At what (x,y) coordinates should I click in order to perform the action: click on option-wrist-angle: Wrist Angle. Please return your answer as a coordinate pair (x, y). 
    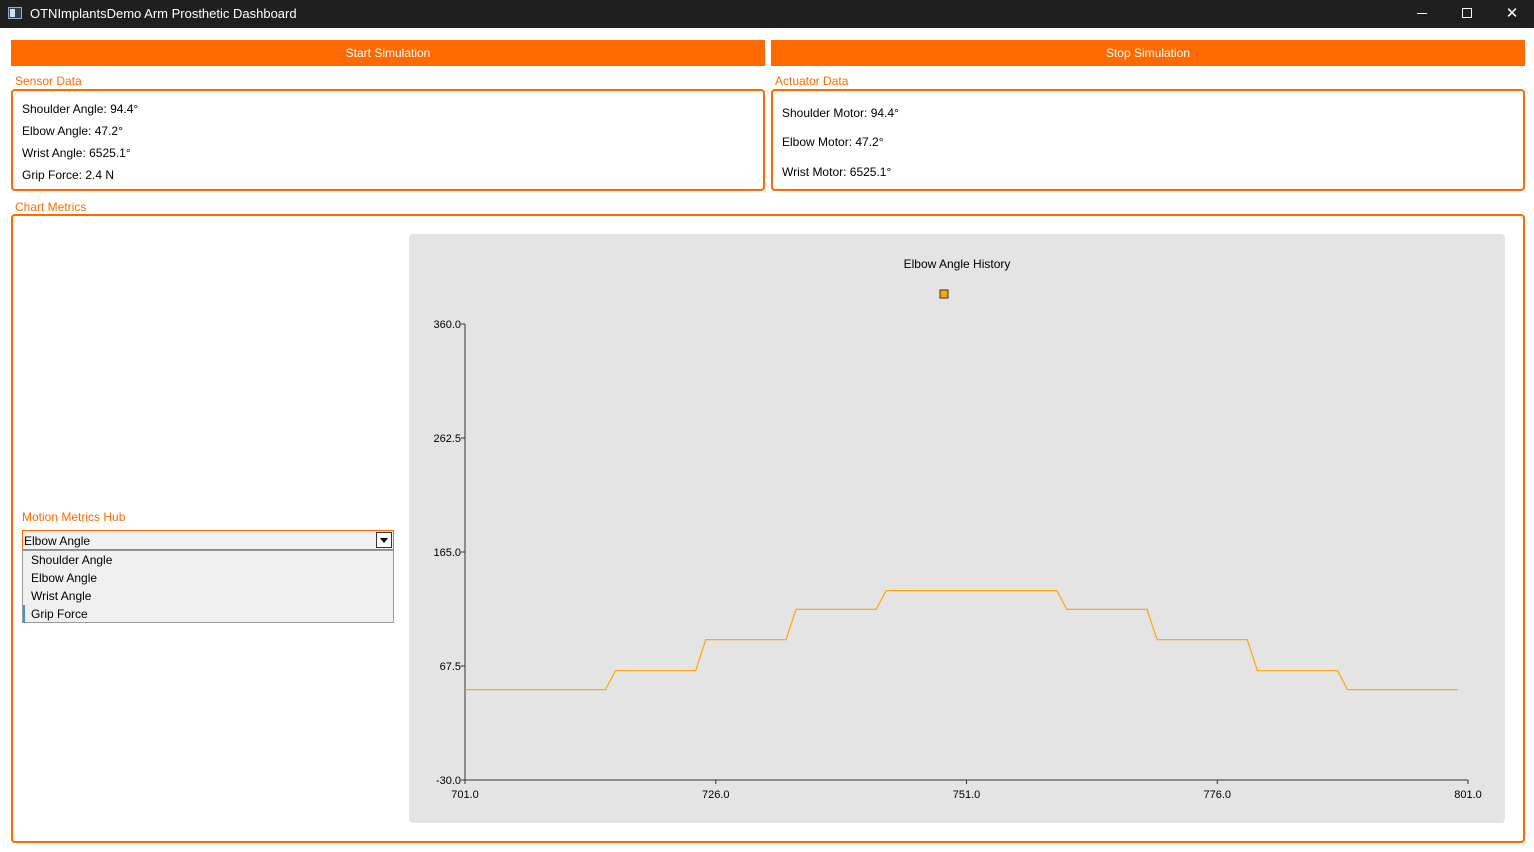
    Looking at the image, I should click on (208, 596).